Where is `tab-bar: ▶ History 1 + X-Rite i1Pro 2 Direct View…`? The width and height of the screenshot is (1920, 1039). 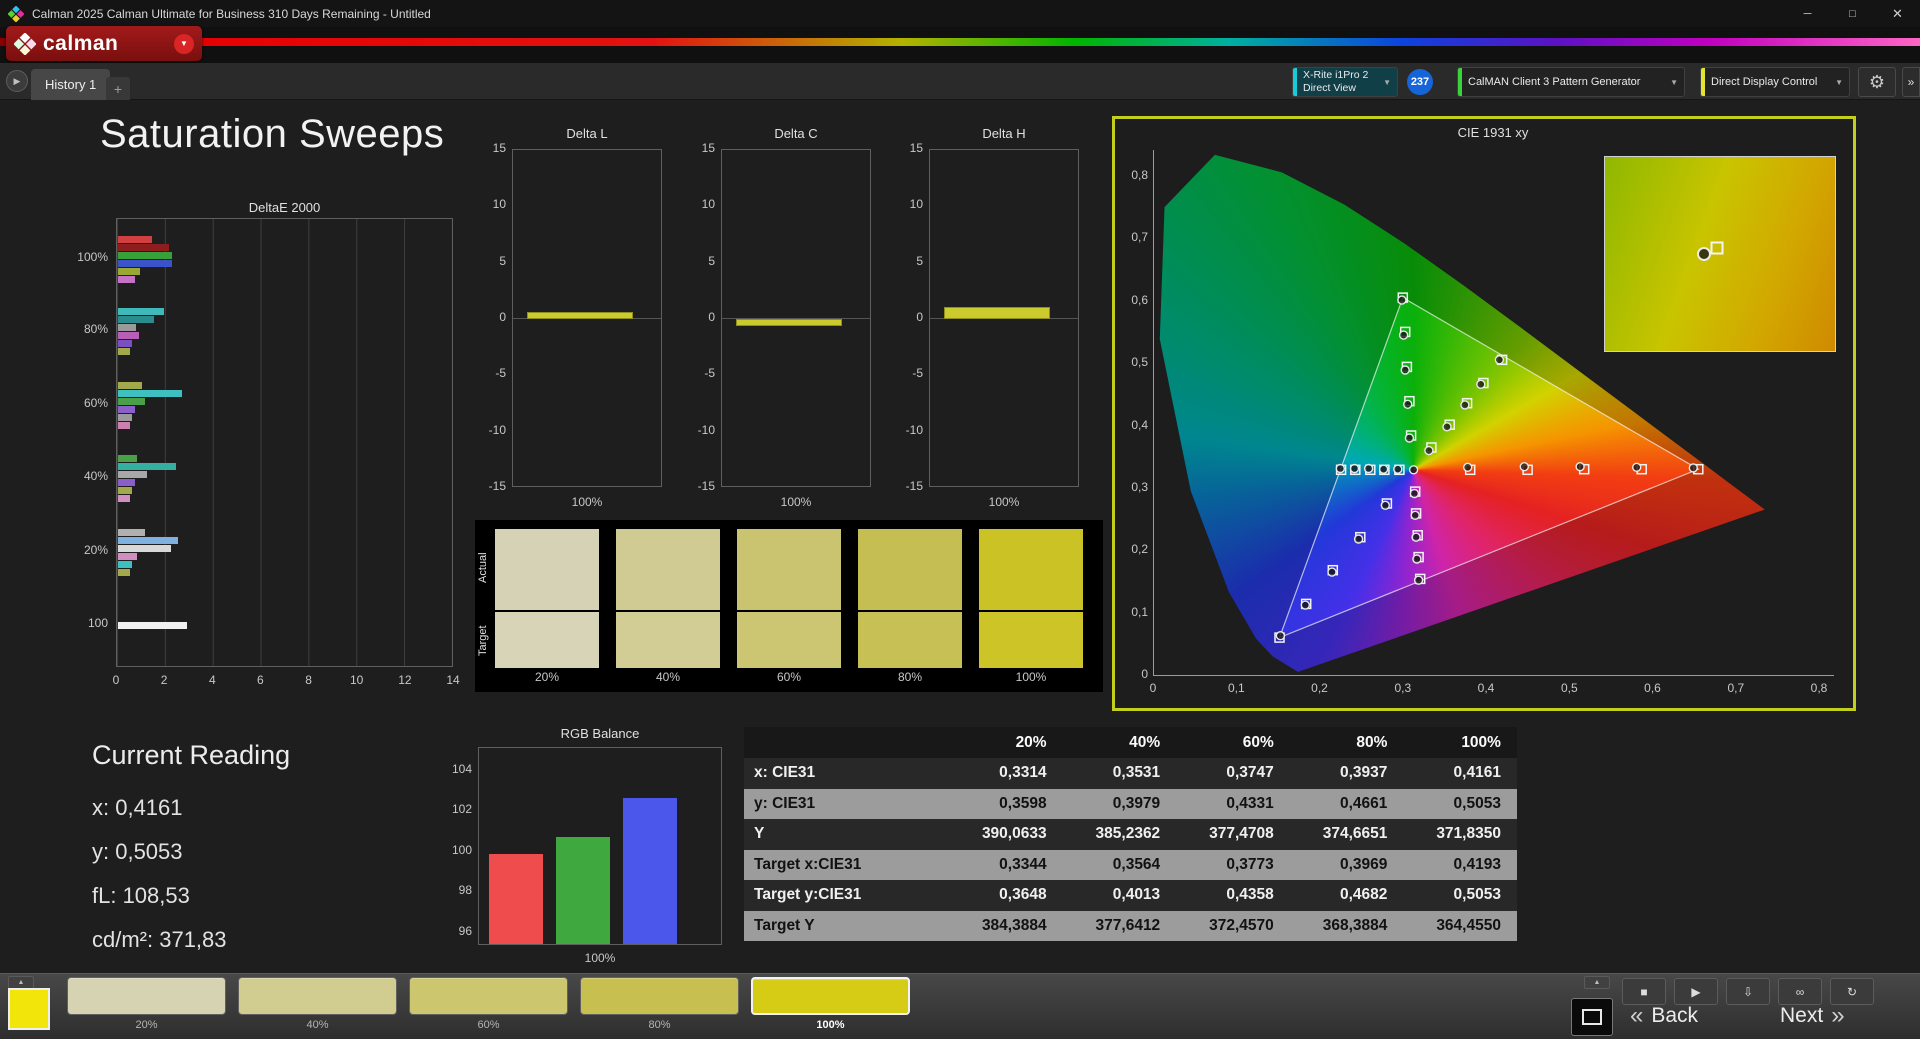
tab-bar: ▶ History 1 + X-Rite i1Pro 2 Direct View… is located at coordinates (960, 81).